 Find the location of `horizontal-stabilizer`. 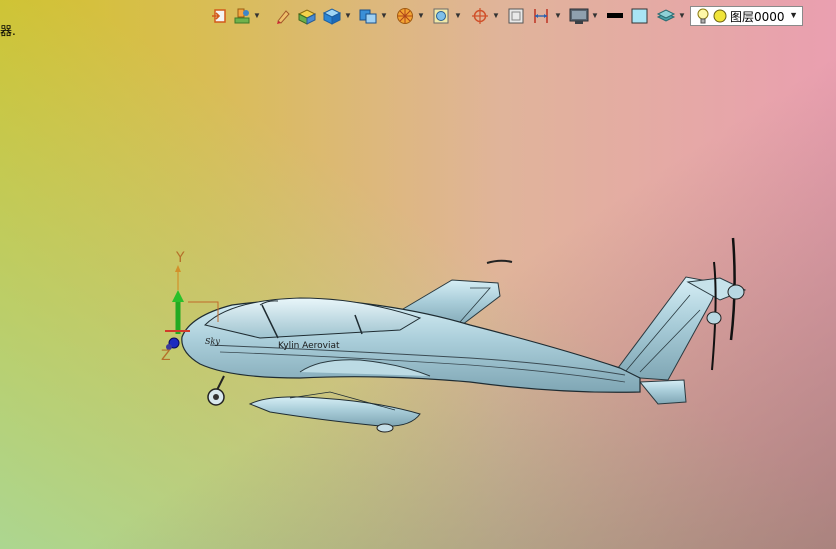

horizontal-stabilizer is located at coordinates (662, 392).